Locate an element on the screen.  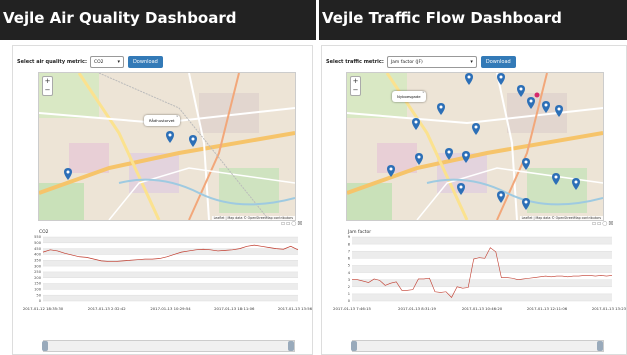
x-tick-label: 2017-01-13 8:31:19 is located at coordinates (417, 308).